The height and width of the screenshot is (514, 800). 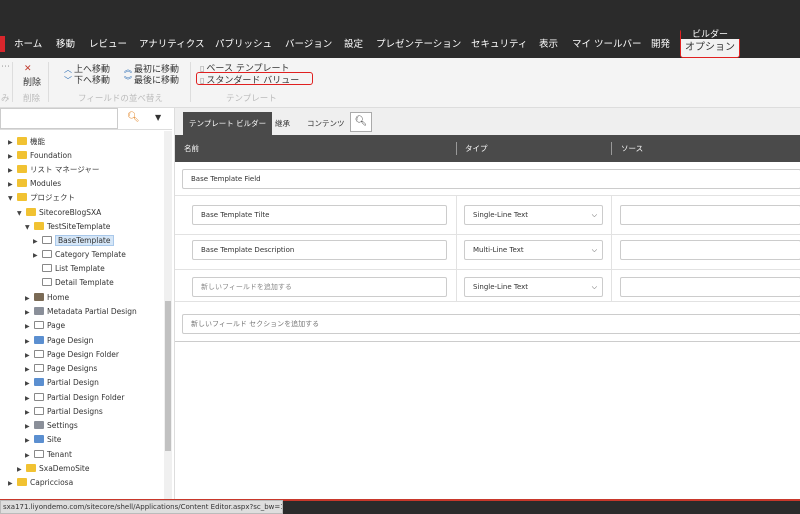 I want to click on editor-tab-bar: テンプレート ビルダー 継承 コンテンツ 🔍︎, so click(x=487, y=121).